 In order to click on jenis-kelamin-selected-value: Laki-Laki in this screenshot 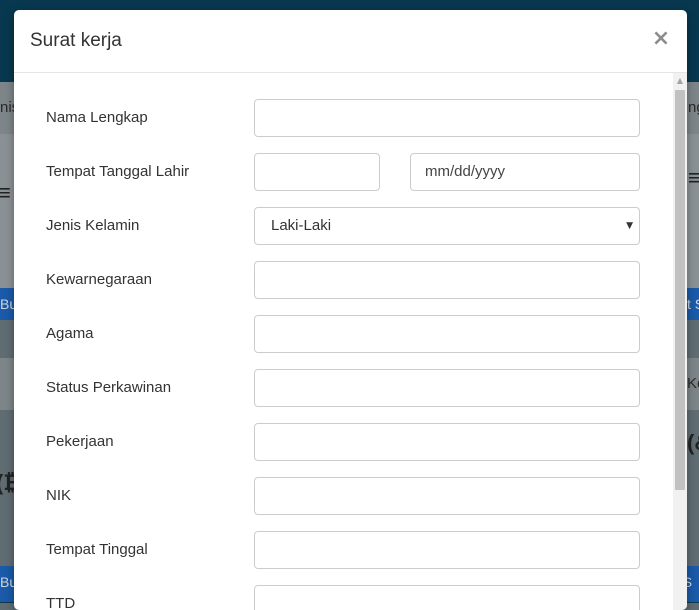, I will do `click(301, 225)`.